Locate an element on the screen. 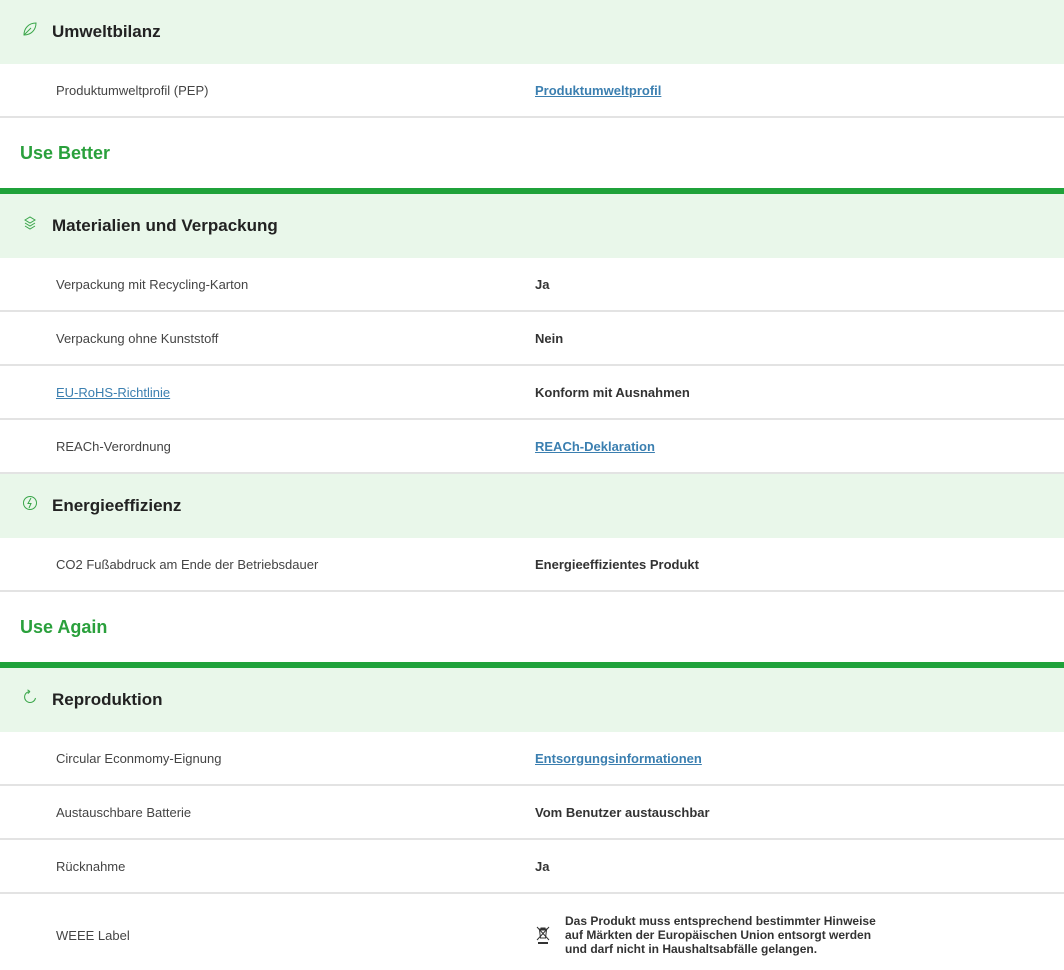  row-label: Rücknahme is located at coordinates (91, 866).